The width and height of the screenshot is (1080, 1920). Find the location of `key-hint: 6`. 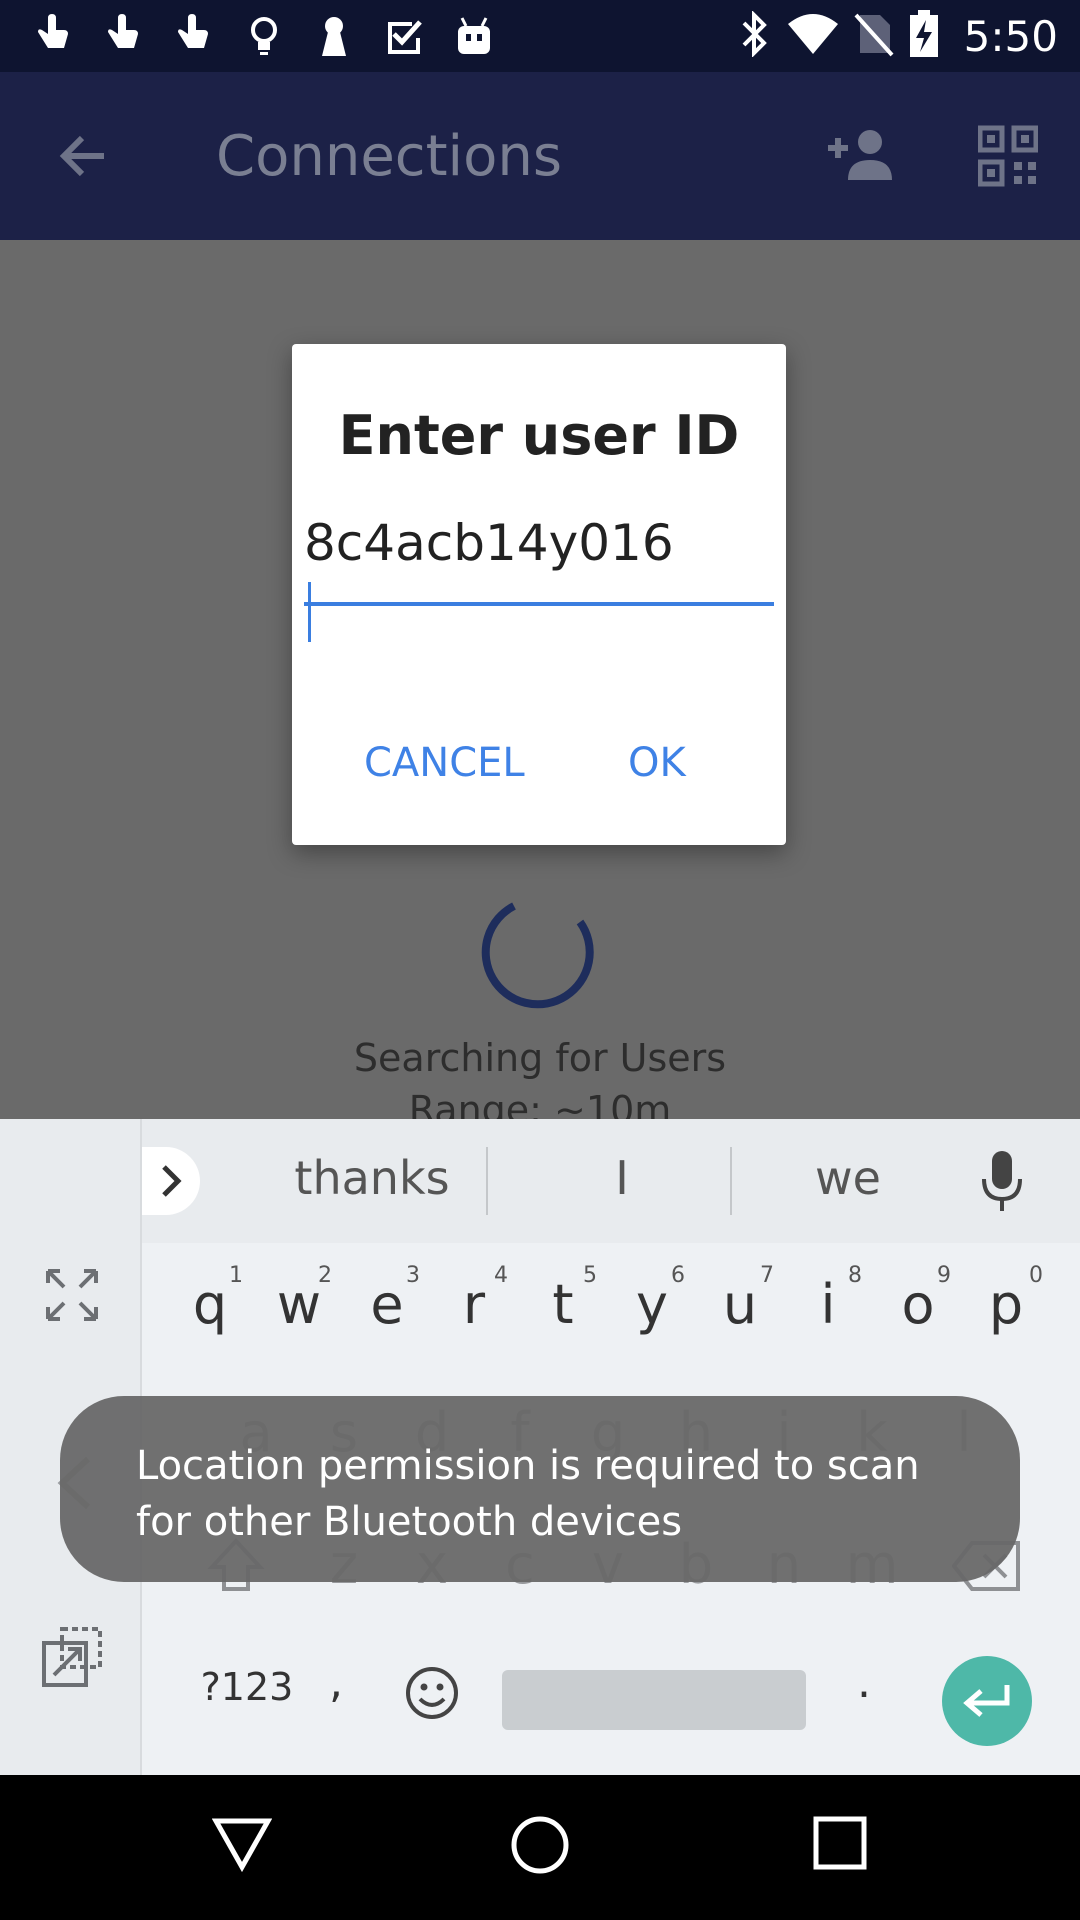

key-hint: 6 is located at coordinates (678, 1275).